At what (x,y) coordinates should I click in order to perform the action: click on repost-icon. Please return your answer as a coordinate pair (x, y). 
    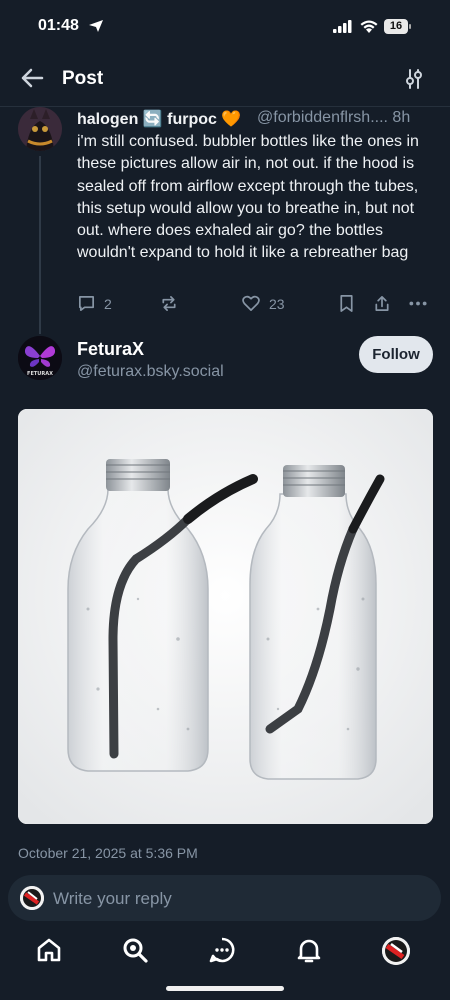
    Looking at the image, I should click on (169, 303).